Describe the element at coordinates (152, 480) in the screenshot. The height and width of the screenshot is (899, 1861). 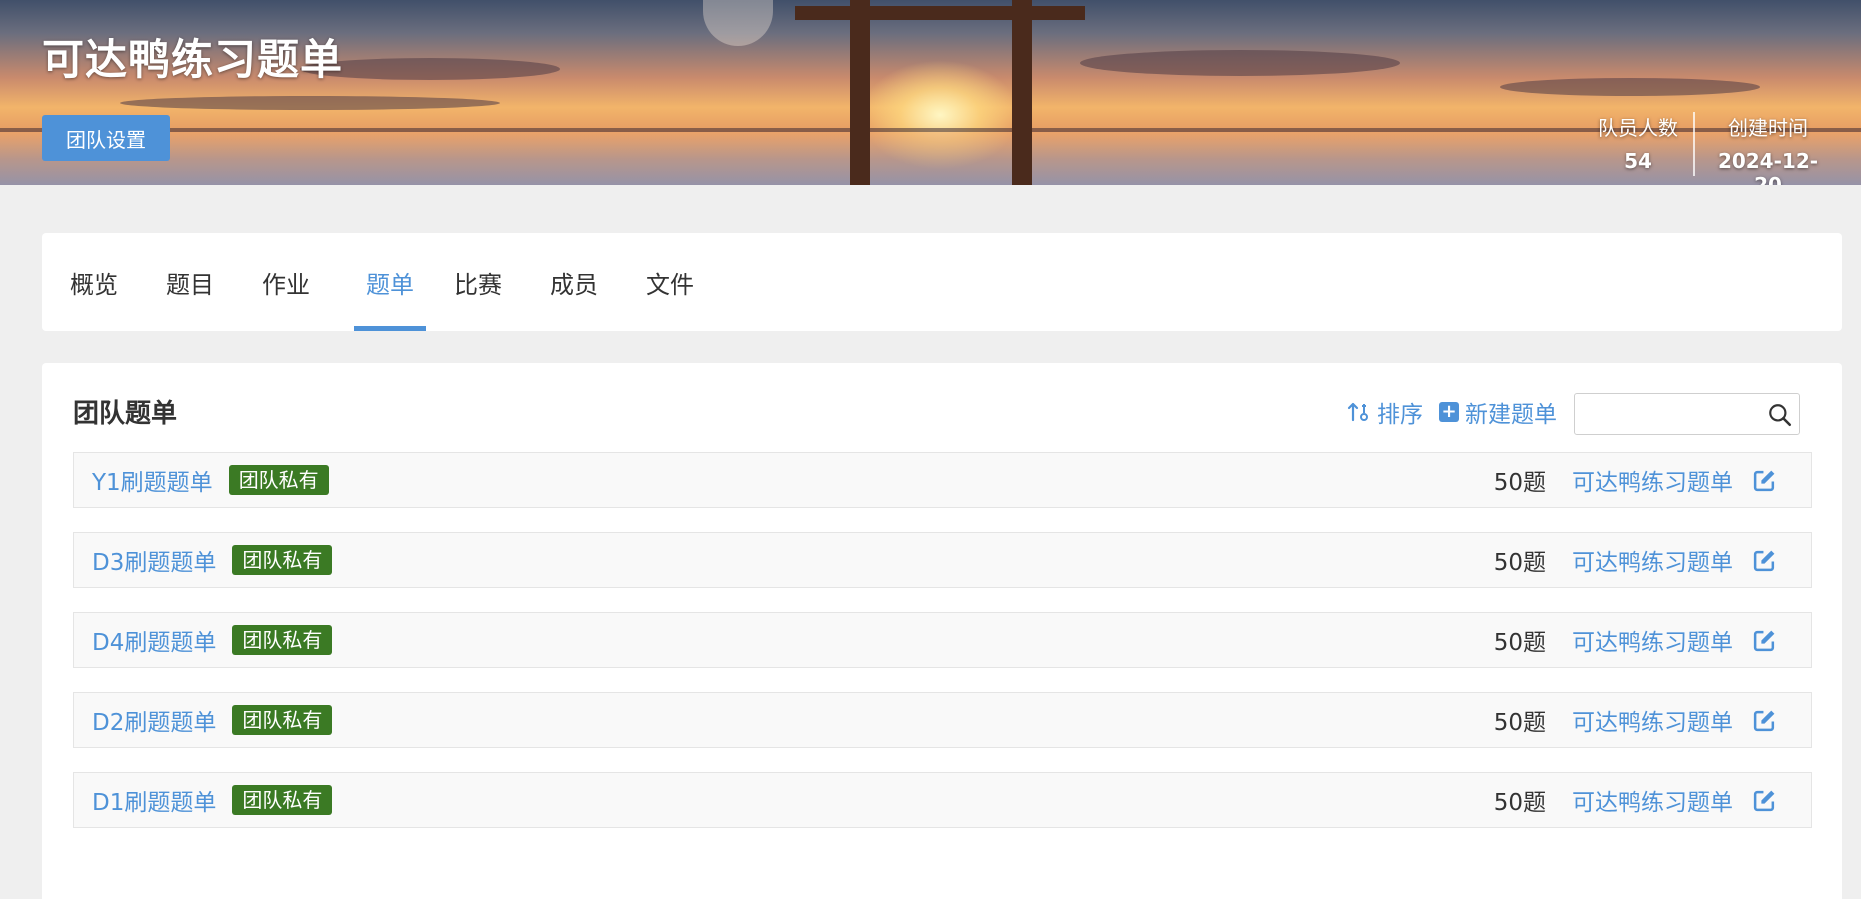
I see `problem-list-name-link: Y1刷题题单` at that location.